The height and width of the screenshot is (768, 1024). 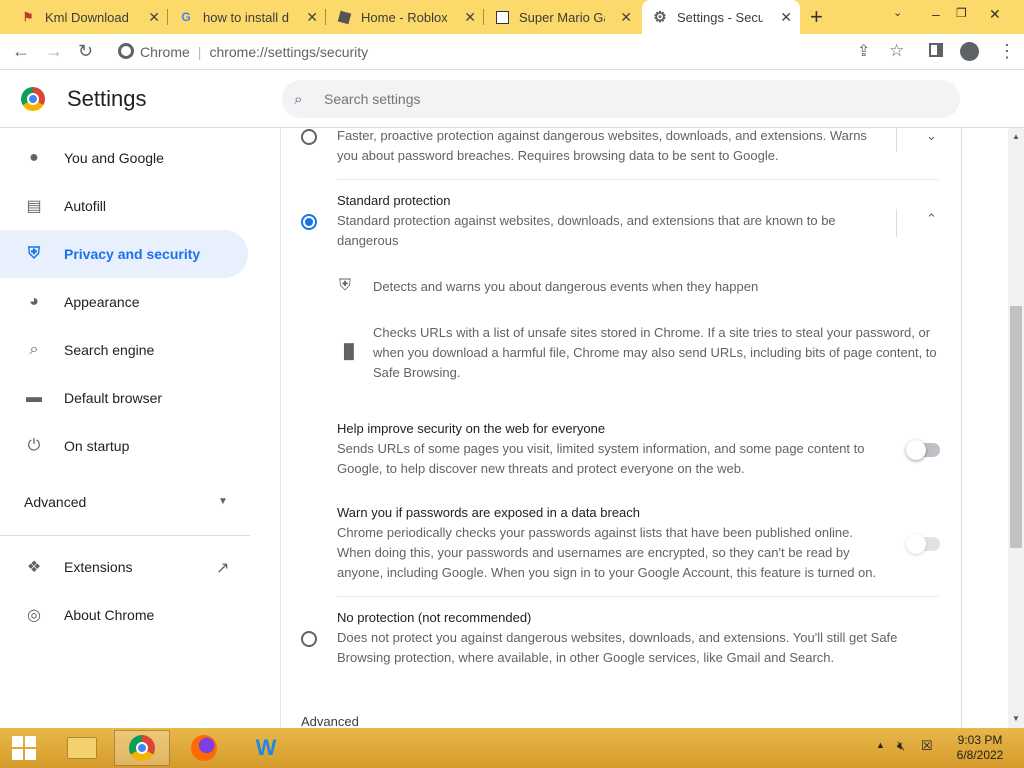 I want to click on sidebar-item-default-browser: ▬ Default browser, so click(x=124, y=398).